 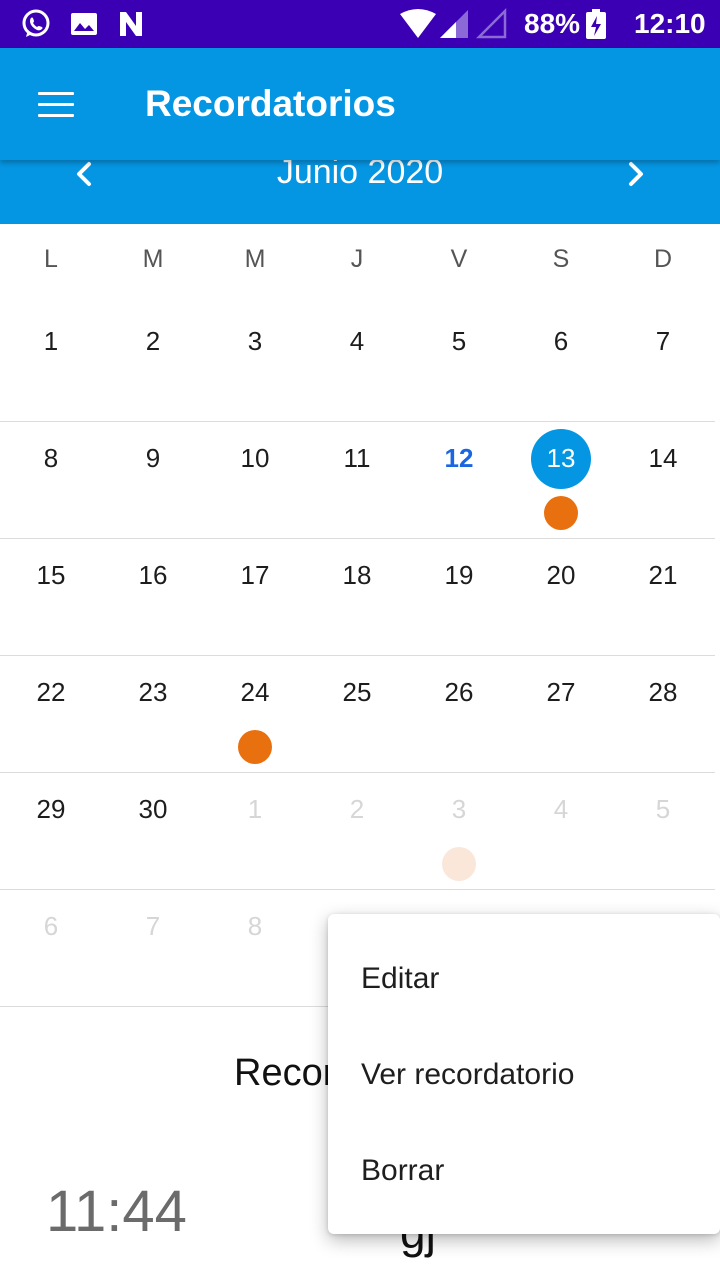 I want to click on calendar-day: 21, so click(x=663, y=596).